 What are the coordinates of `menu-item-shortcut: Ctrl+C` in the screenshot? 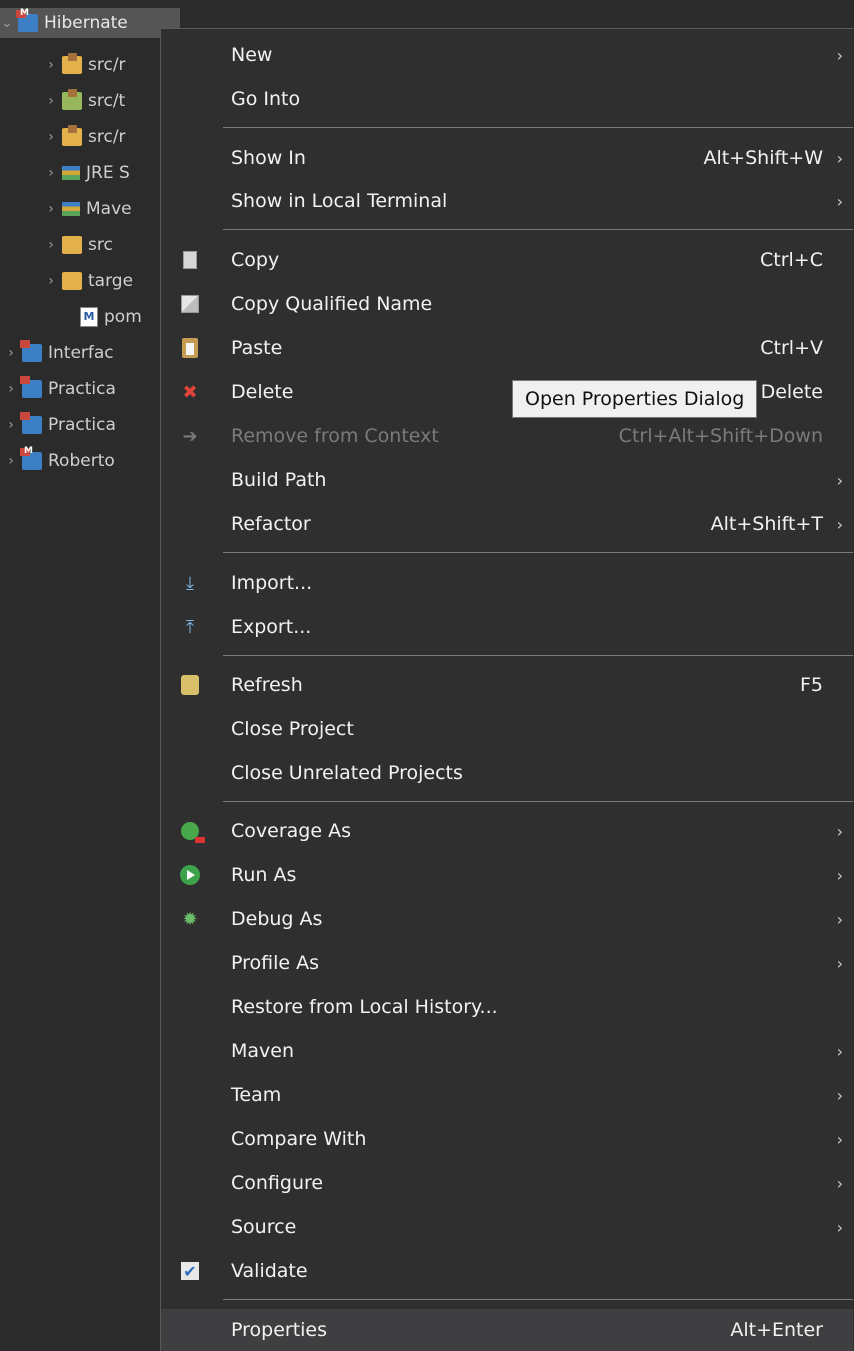 It's located at (791, 260).